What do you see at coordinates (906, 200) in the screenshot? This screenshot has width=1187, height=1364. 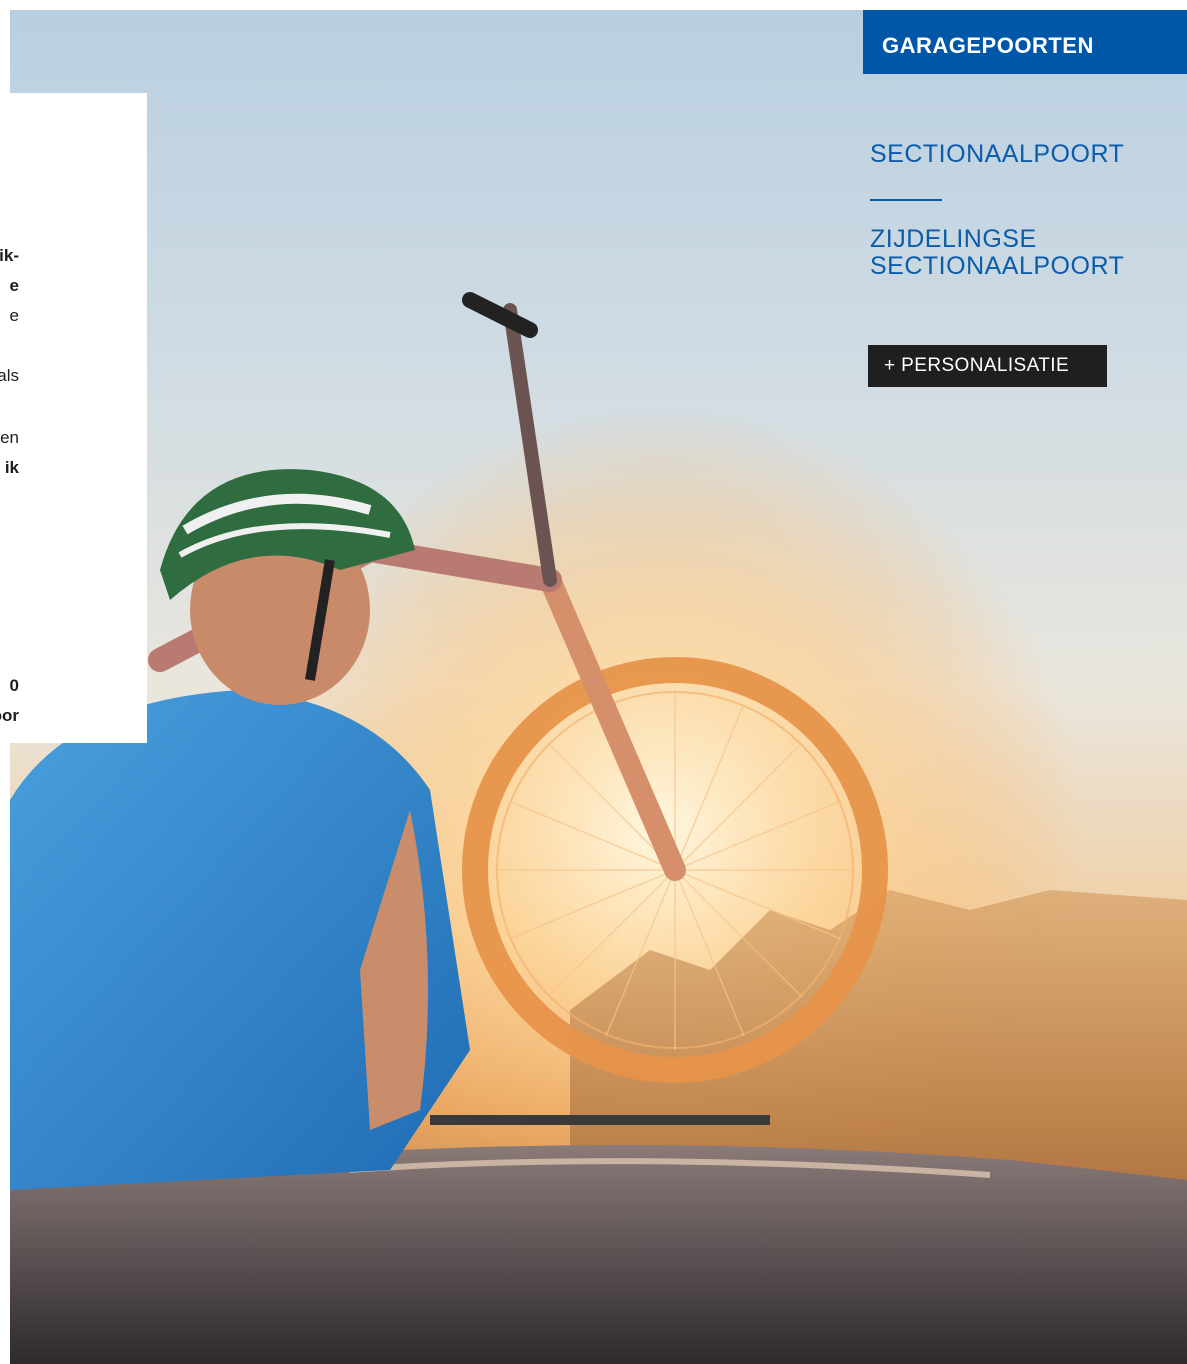 I see `nav-divider` at bounding box center [906, 200].